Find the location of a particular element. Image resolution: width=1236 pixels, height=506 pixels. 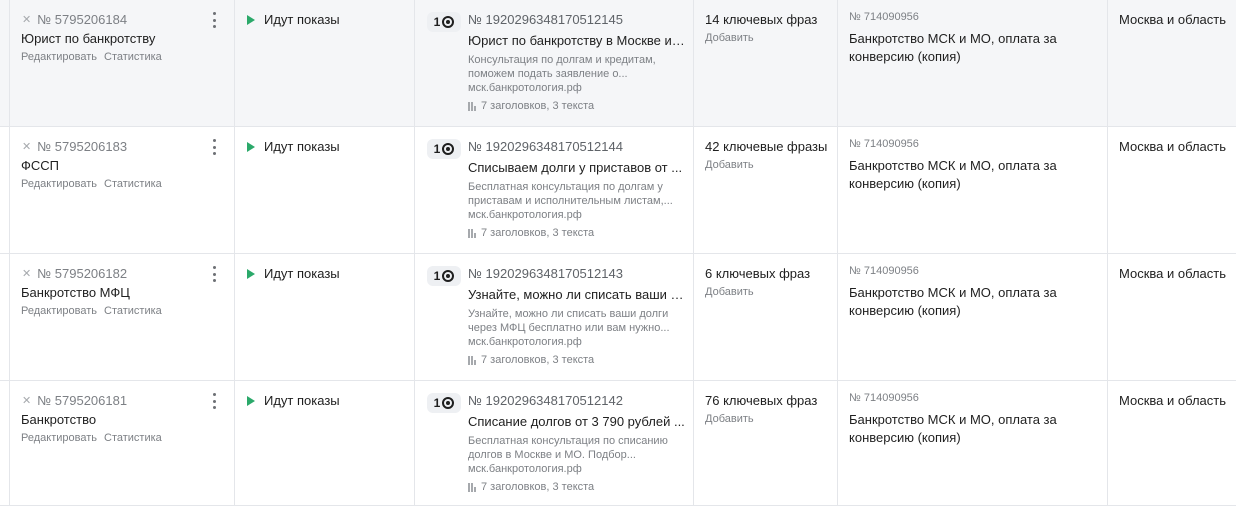

ad-id: № 1920296348170512143 is located at coordinates (545, 273).